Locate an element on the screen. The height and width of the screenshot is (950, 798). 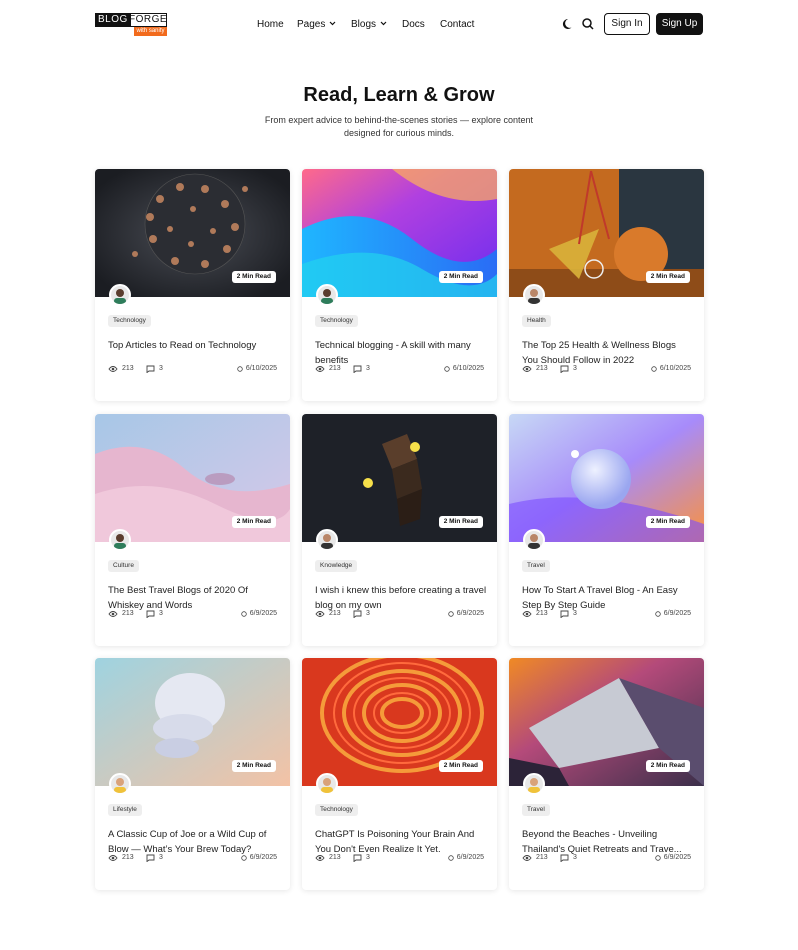
search-icon is located at coordinates (588, 24).